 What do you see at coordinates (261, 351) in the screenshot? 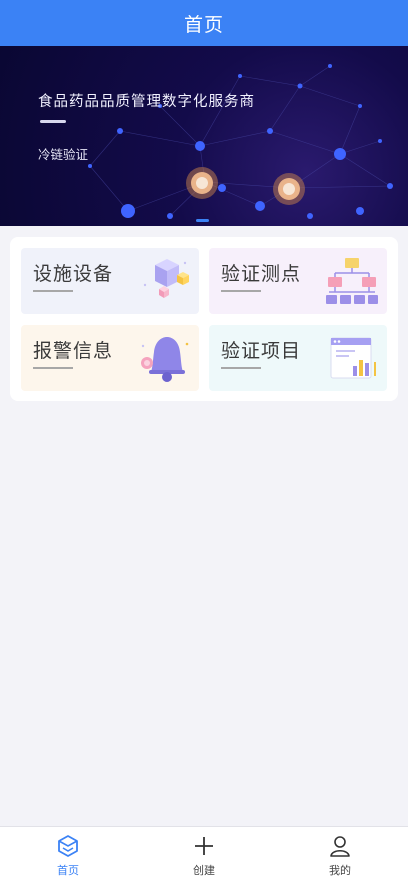
I see `tile-label: 验证项目` at bounding box center [261, 351].